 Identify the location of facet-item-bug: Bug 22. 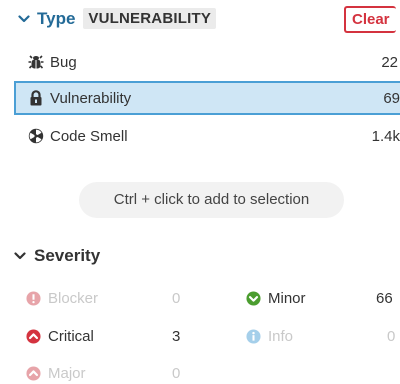
(207, 62).